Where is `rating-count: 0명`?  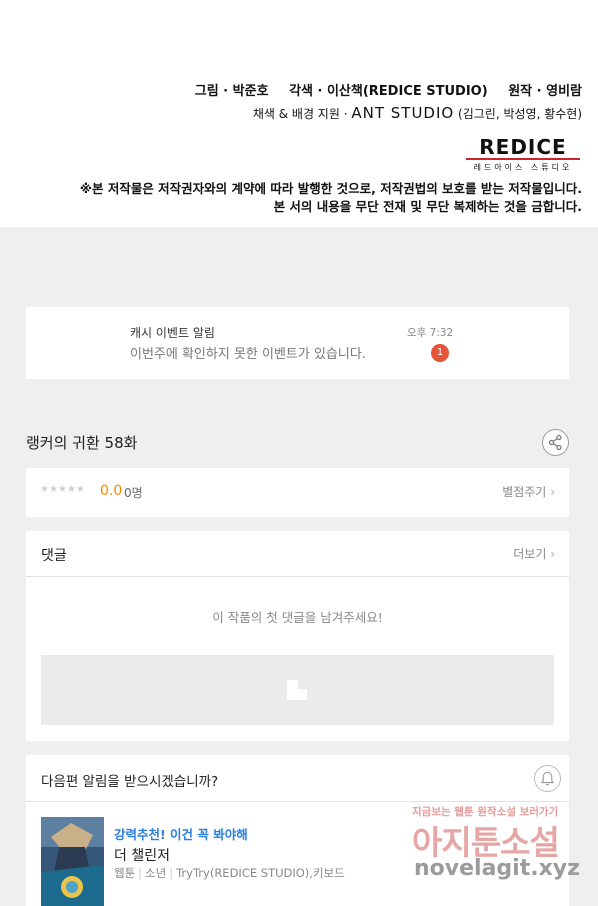 rating-count: 0명 is located at coordinates (133, 493).